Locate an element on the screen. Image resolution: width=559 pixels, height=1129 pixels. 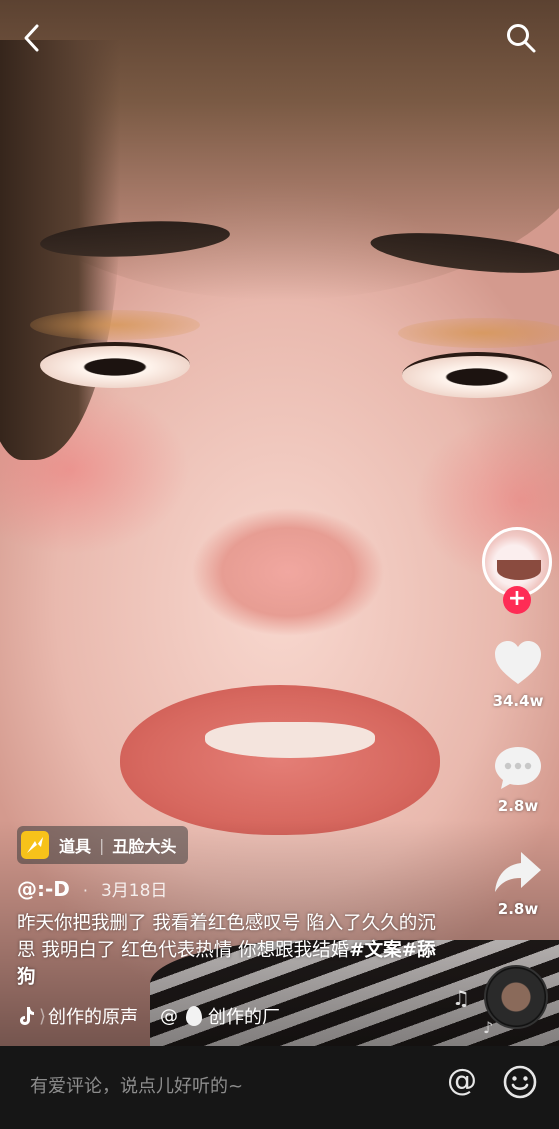
follow-button: + is located at coordinates (517, 600).